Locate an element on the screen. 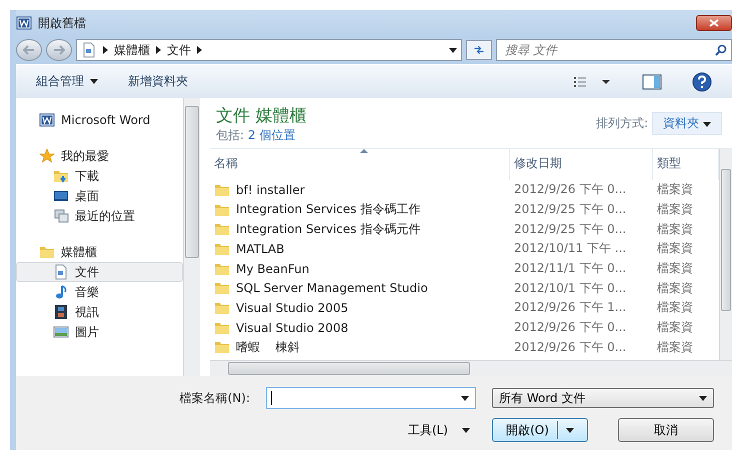  organize-button: 組合管理 is located at coordinates (67, 81).